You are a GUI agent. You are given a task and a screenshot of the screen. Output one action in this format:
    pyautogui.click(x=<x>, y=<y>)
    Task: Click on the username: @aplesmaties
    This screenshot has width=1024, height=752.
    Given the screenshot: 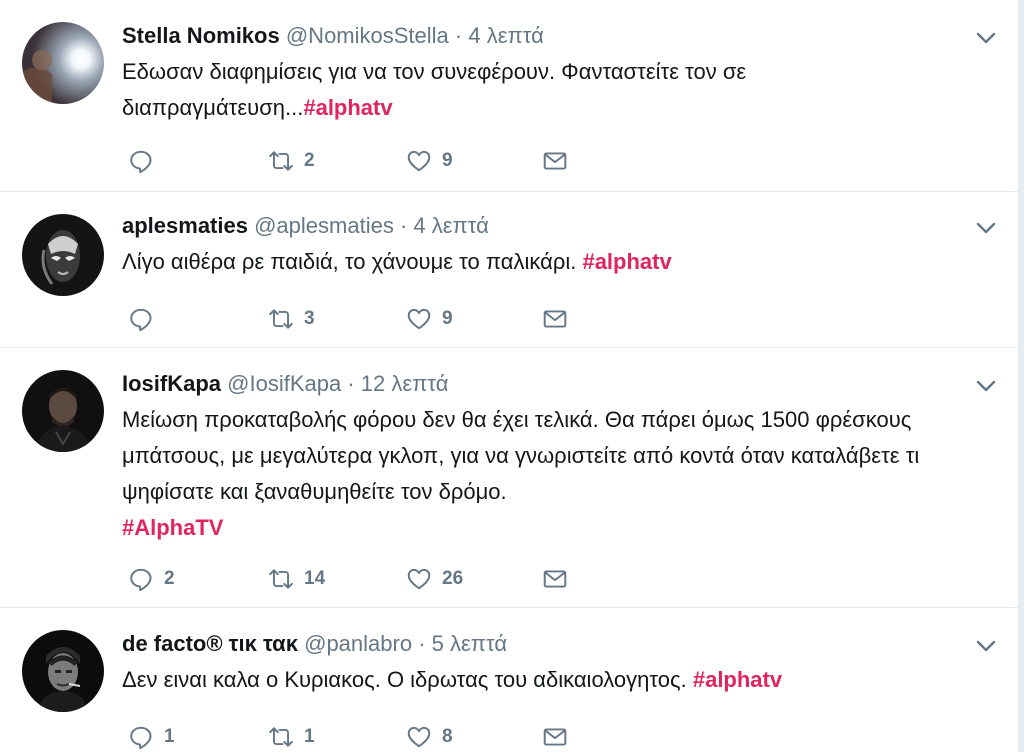 What is the action you would take?
    pyautogui.click(x=324, y=225)
    